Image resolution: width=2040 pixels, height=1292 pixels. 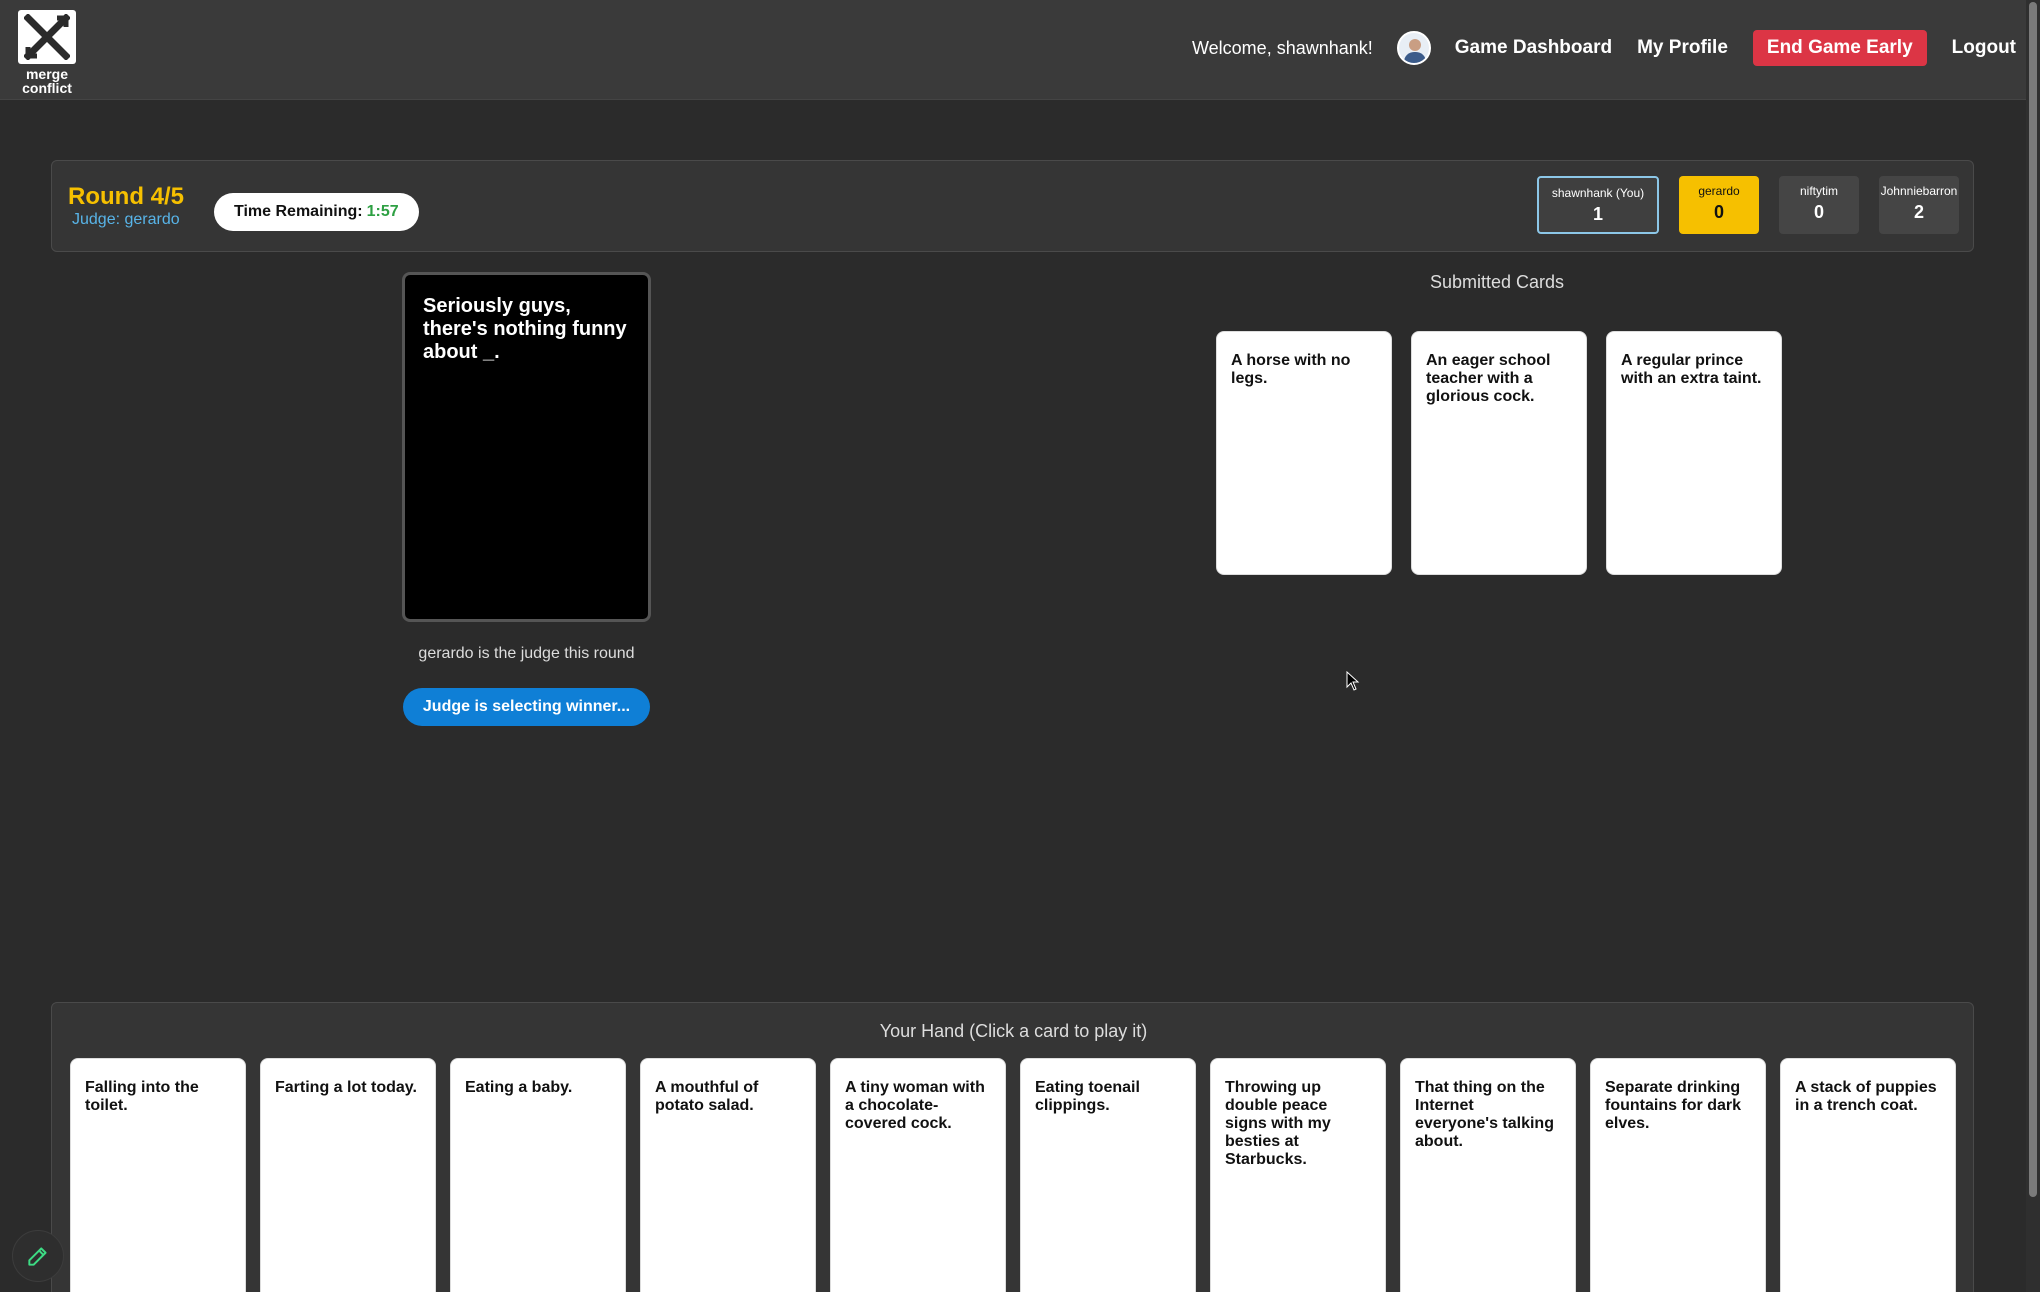 What do you see at coordinates (1918, 212) in the screenshot?
I see `player-score: 2` at bounding box center [1918, 212].